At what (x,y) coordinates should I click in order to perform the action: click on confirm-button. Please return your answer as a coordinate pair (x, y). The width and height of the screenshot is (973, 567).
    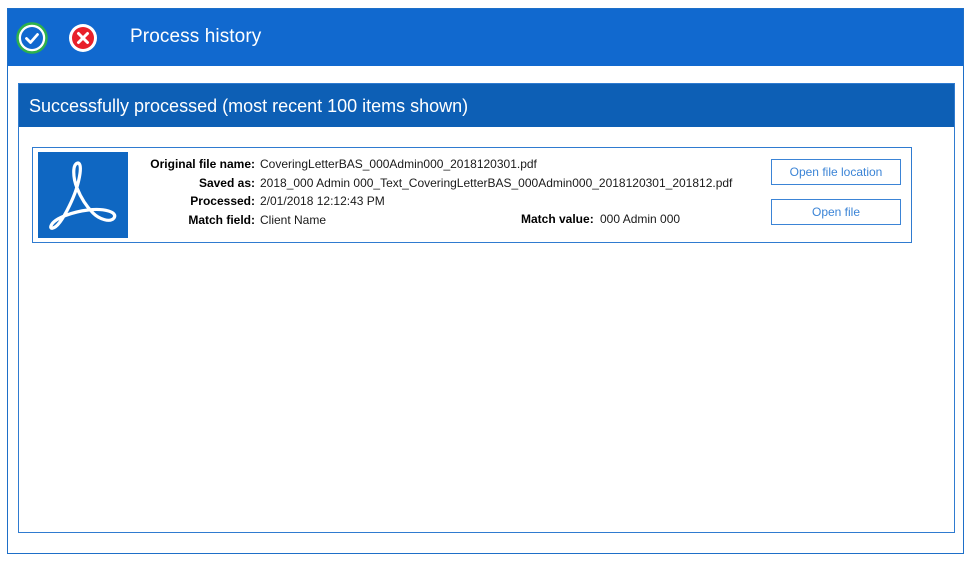
    Looking at the image, I should click on (32, 38).